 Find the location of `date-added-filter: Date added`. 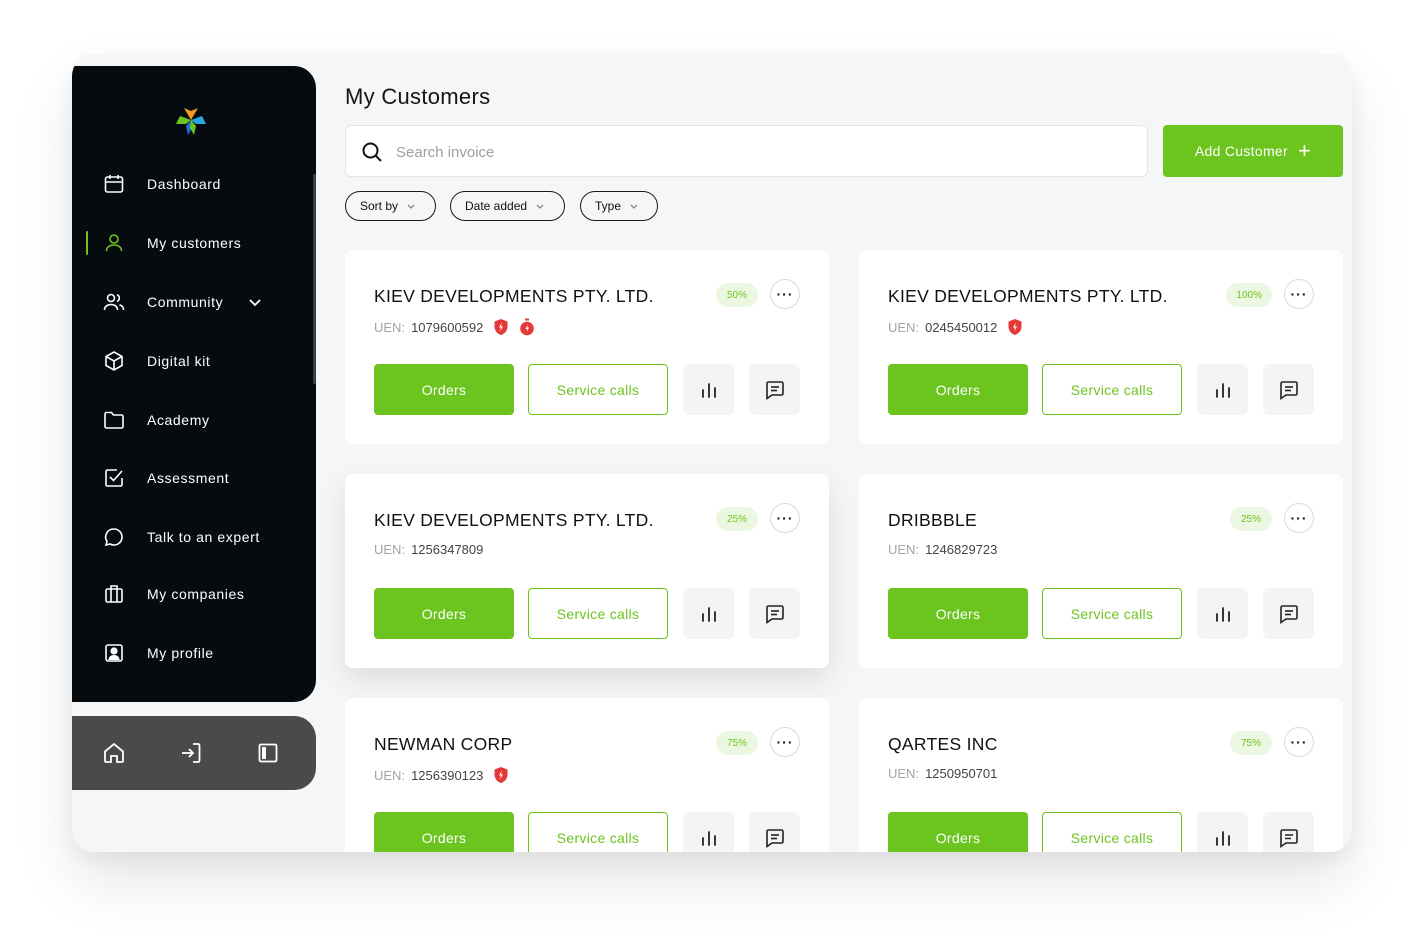

date-added-filter: Date added is located at coordinates (507, 206).